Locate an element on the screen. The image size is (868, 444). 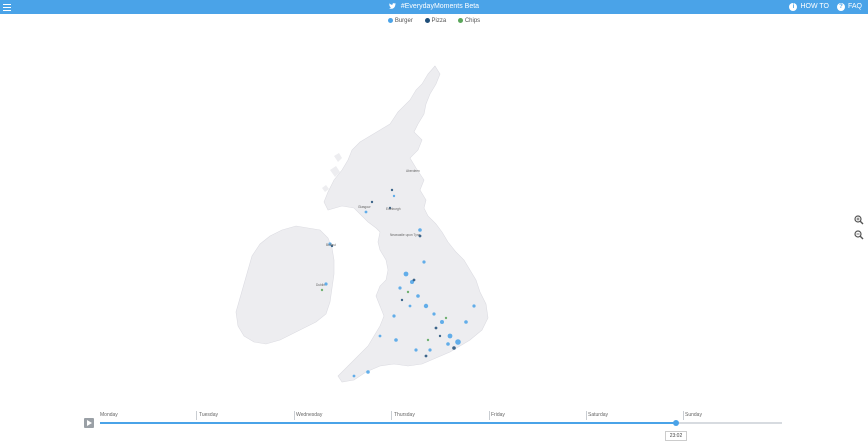
top-bar: #EverydayMoments Beta i HOW TO ? FAQ is located at coordinates (434, 7).